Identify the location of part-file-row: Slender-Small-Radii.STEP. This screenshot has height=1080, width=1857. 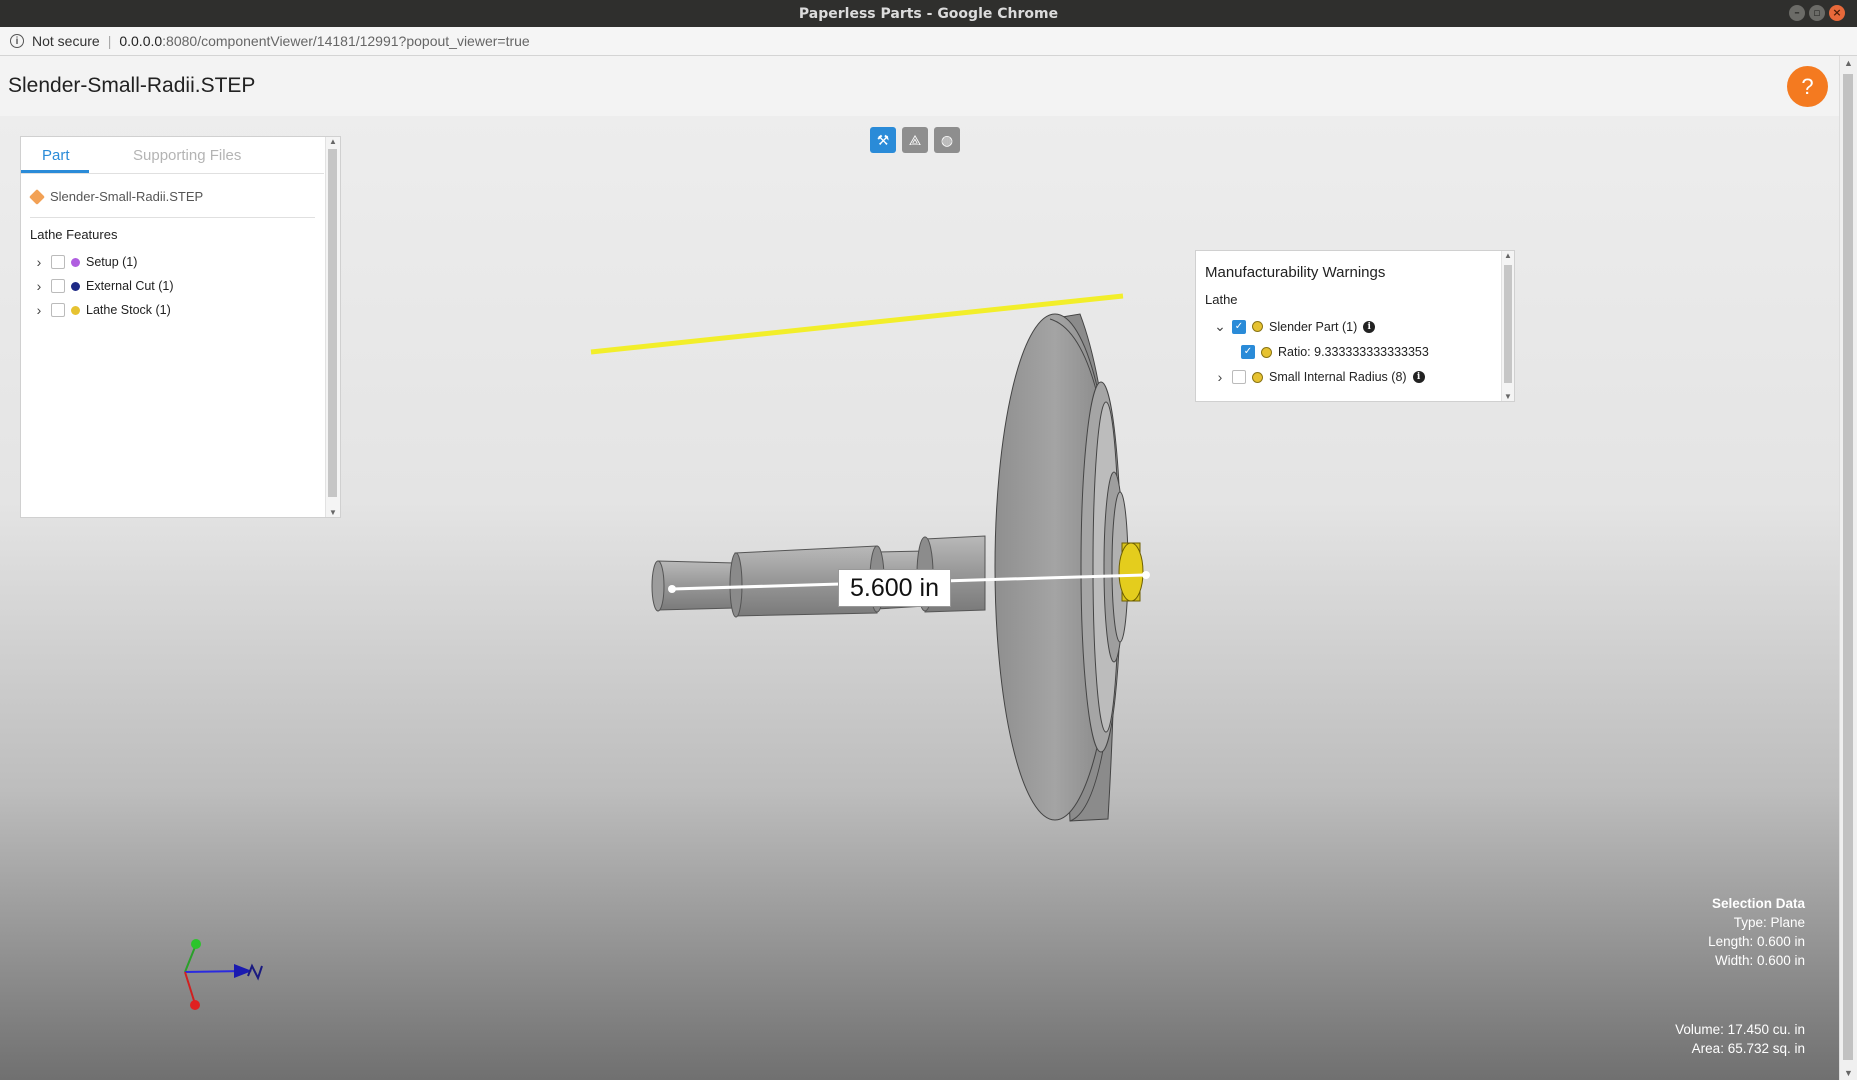
(116, 196).